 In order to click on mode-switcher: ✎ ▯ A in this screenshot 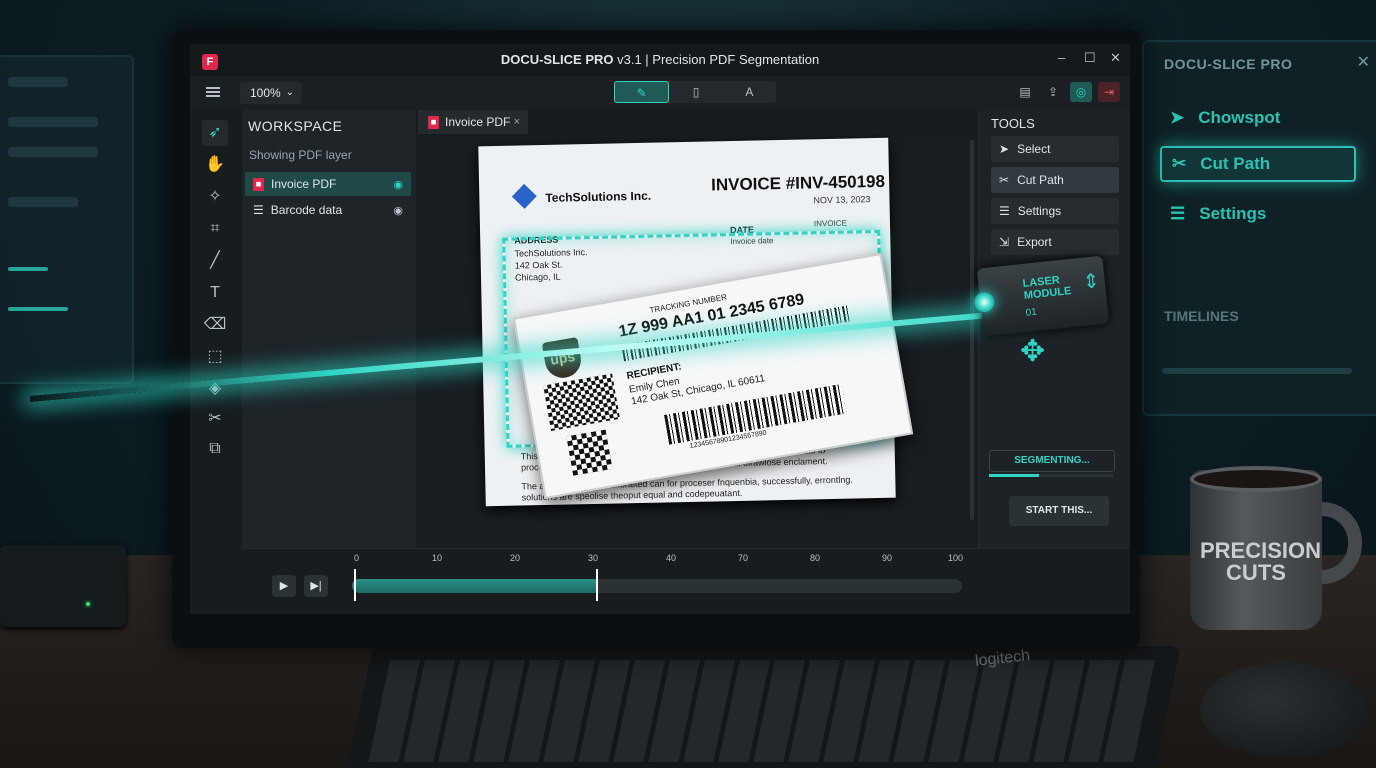, I will do `click(695, 92)`.